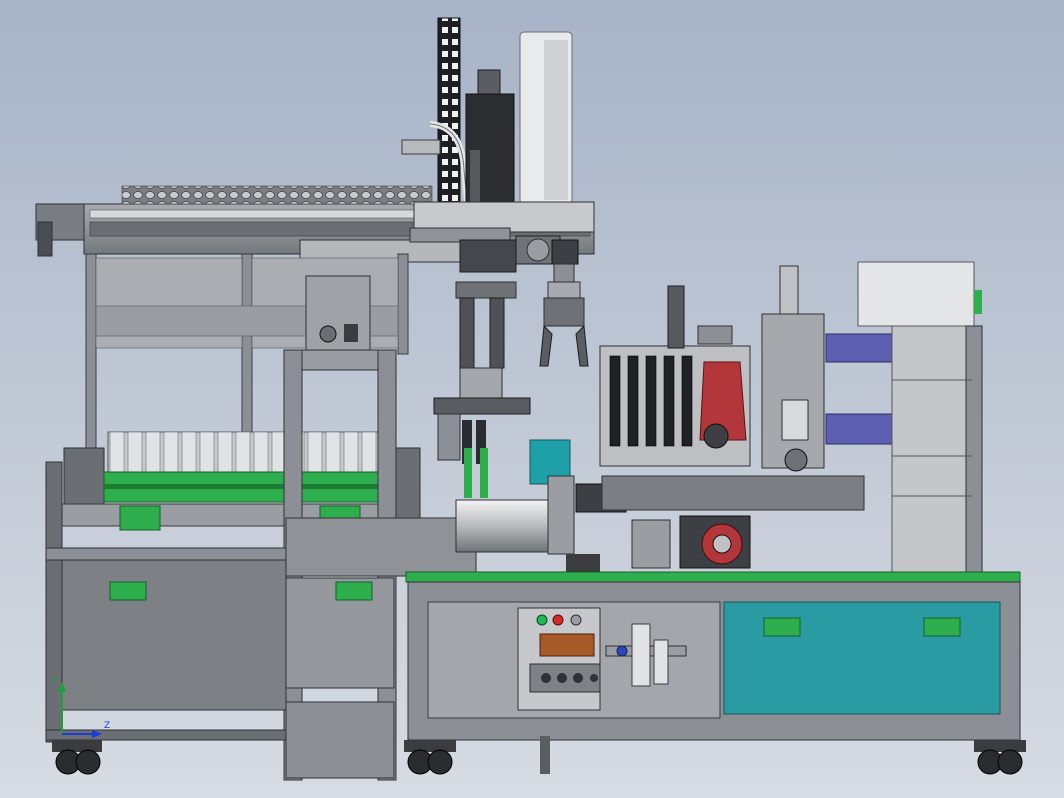 The width and height of the screenshot is (1064, 798). What do you see at coordinates (576, 620) in the screenshot?
I see `emergency-stop-icon` at bounding box center [576, 620].